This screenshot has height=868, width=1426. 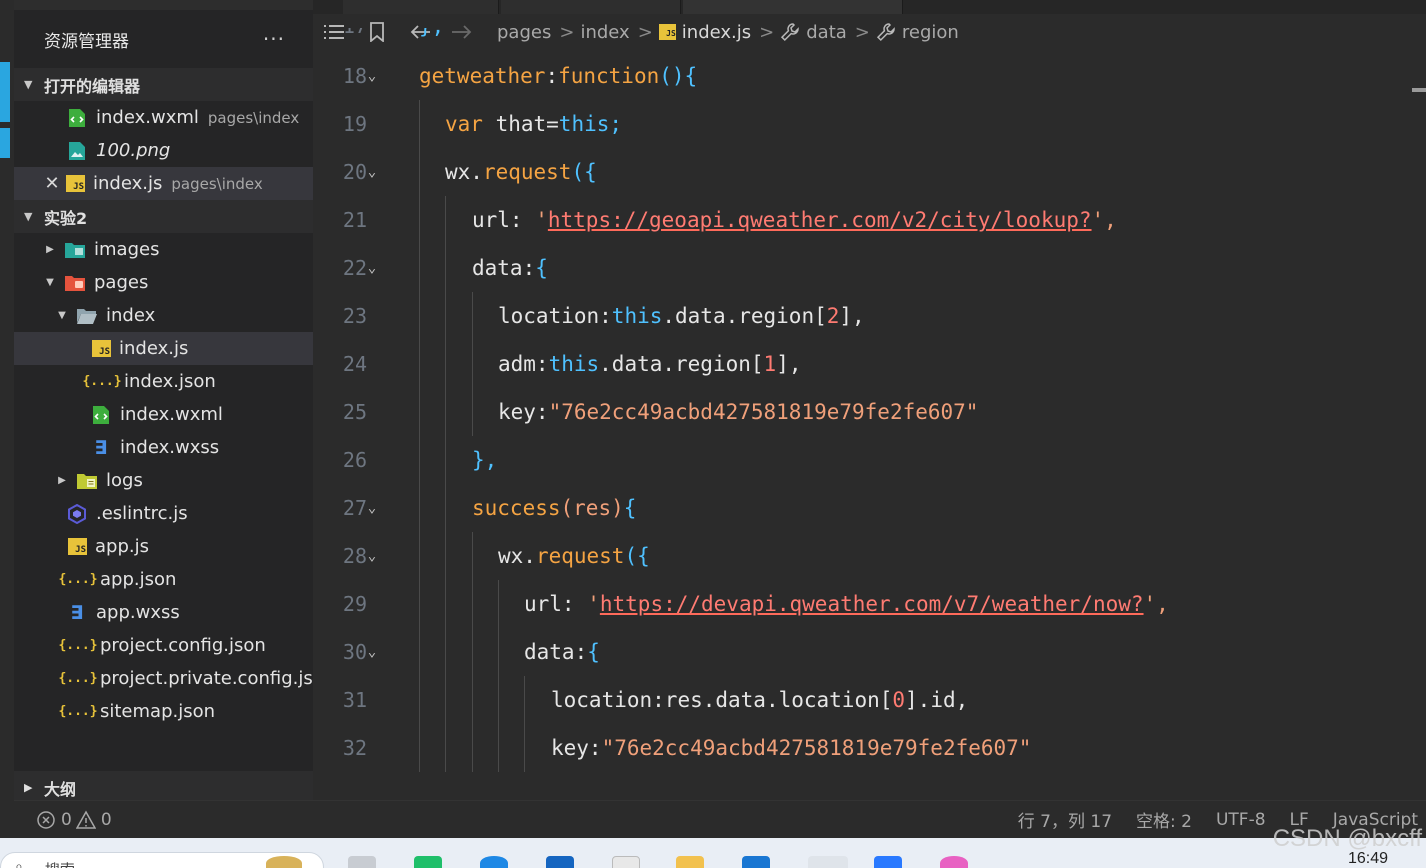 What do you see at coordinates (793, 7) in the screenshot?
I see `editor-tab-active` at bounding box center [793, 7].